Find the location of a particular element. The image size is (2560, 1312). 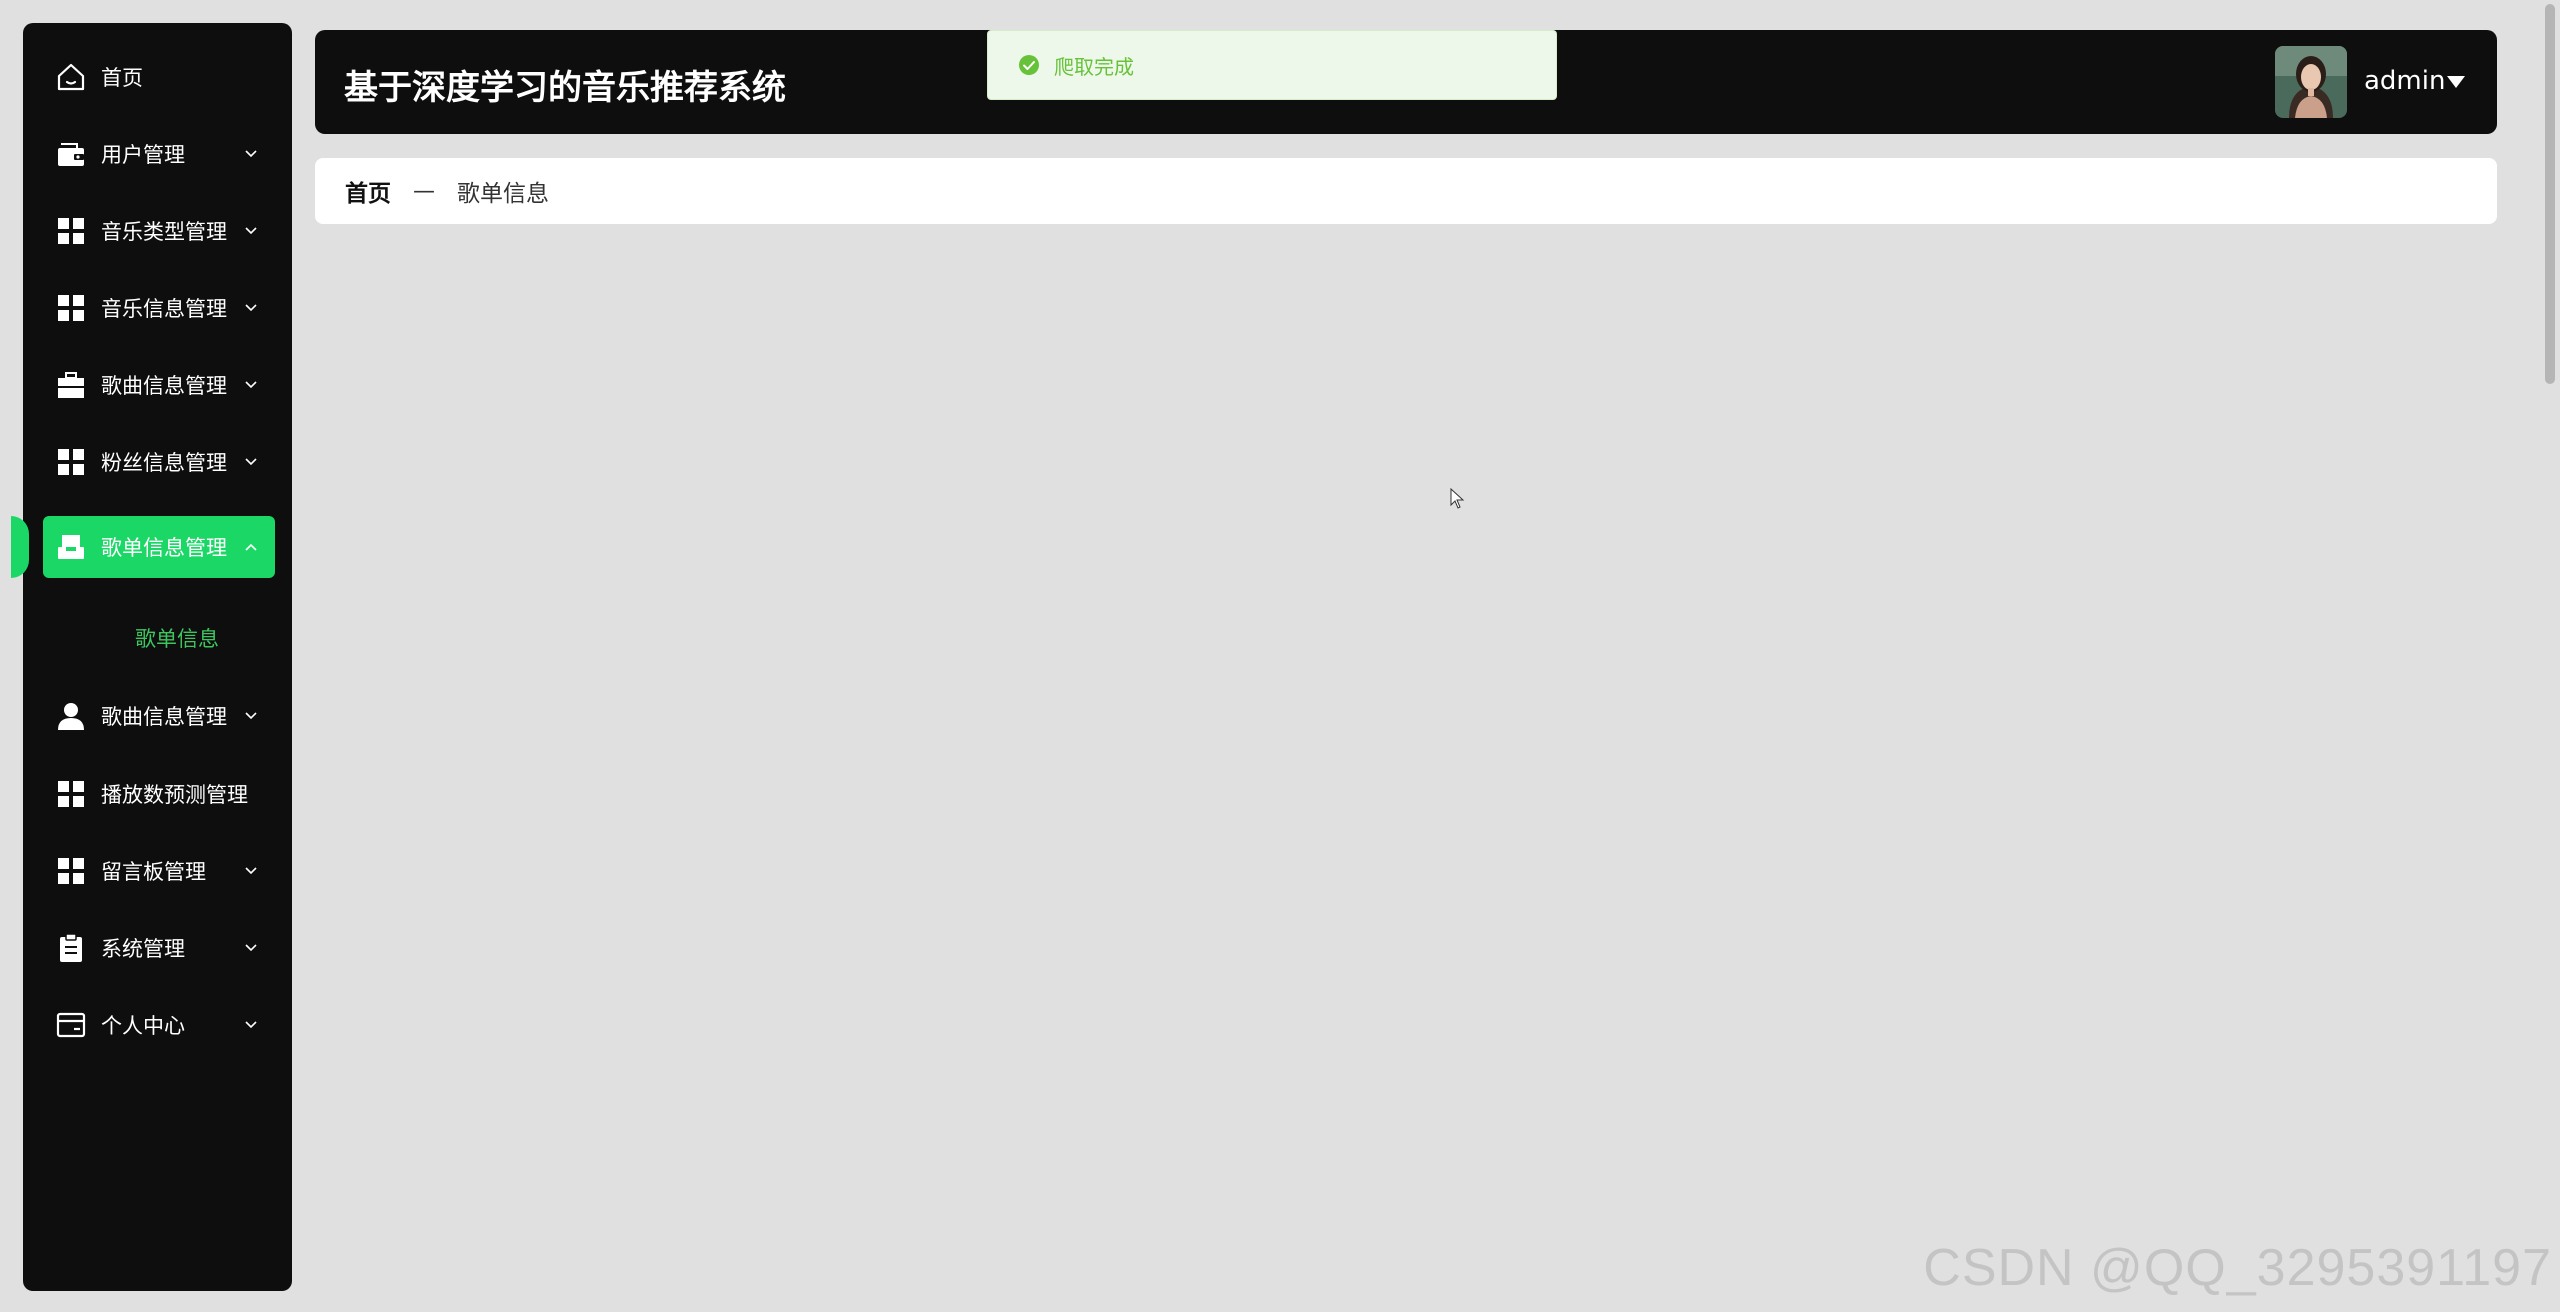

sidebar-item-song-info-2: 歌曲信息管理 is located at coordinates (159, 716).